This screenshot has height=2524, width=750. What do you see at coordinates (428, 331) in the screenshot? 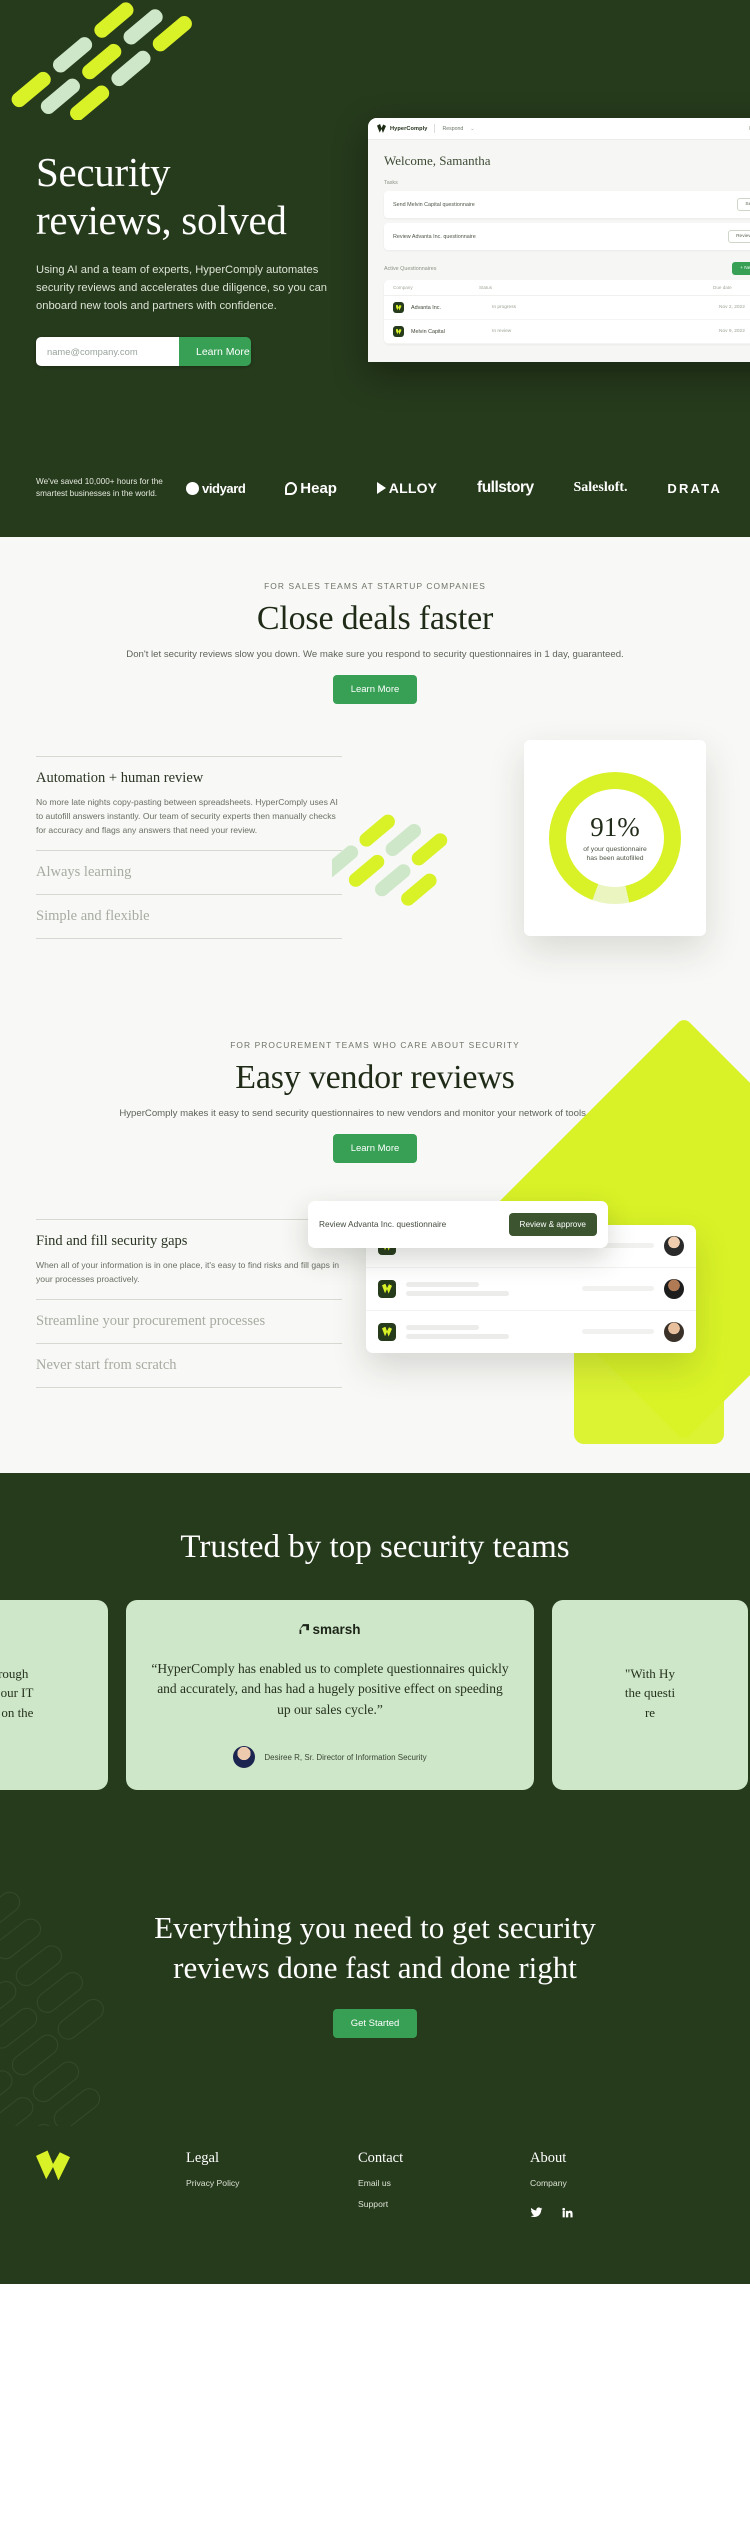
I see `cell-company: Melvin Capital` at bounding box center [428, 331].